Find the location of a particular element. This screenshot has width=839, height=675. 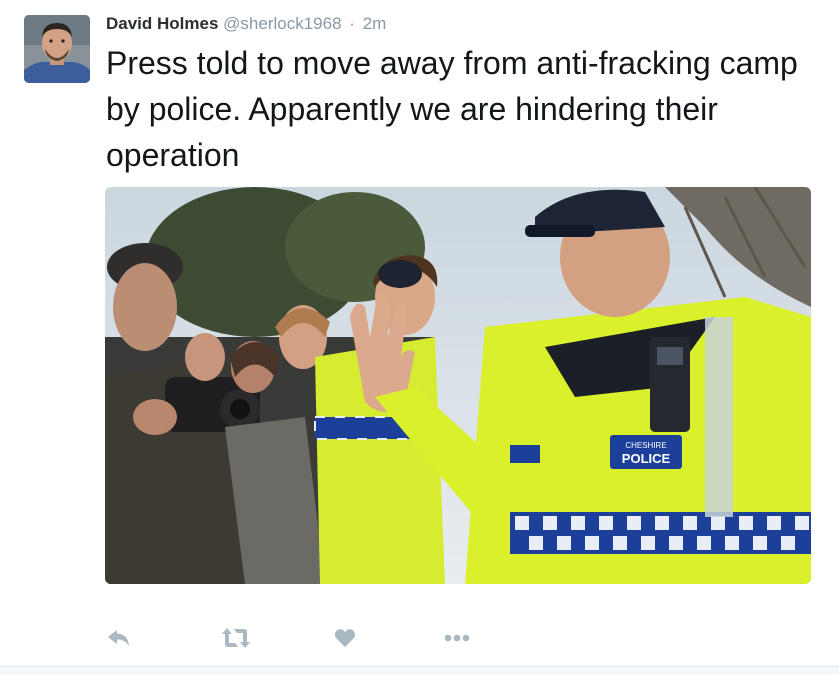

retweet-icon is located at coordinates (236, 638).